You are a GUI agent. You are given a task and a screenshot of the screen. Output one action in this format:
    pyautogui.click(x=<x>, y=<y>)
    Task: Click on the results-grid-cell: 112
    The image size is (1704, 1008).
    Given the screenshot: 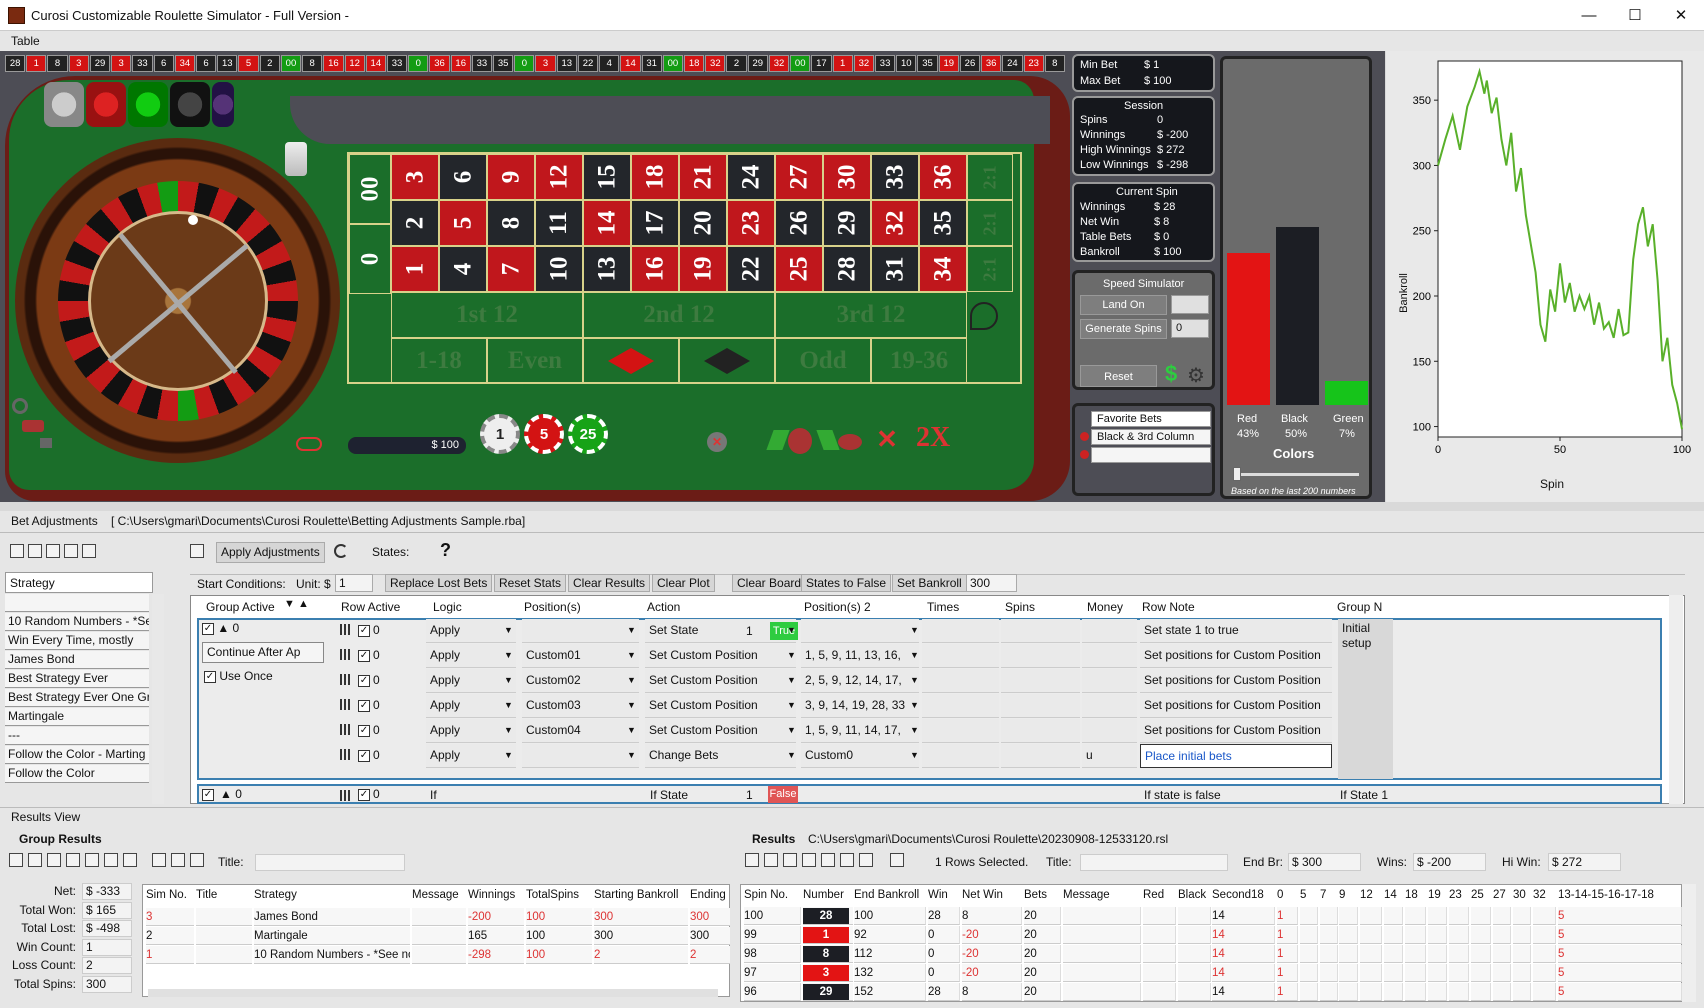 What is the action you would take?
    pyautogui.click(x=890, y=954)
    